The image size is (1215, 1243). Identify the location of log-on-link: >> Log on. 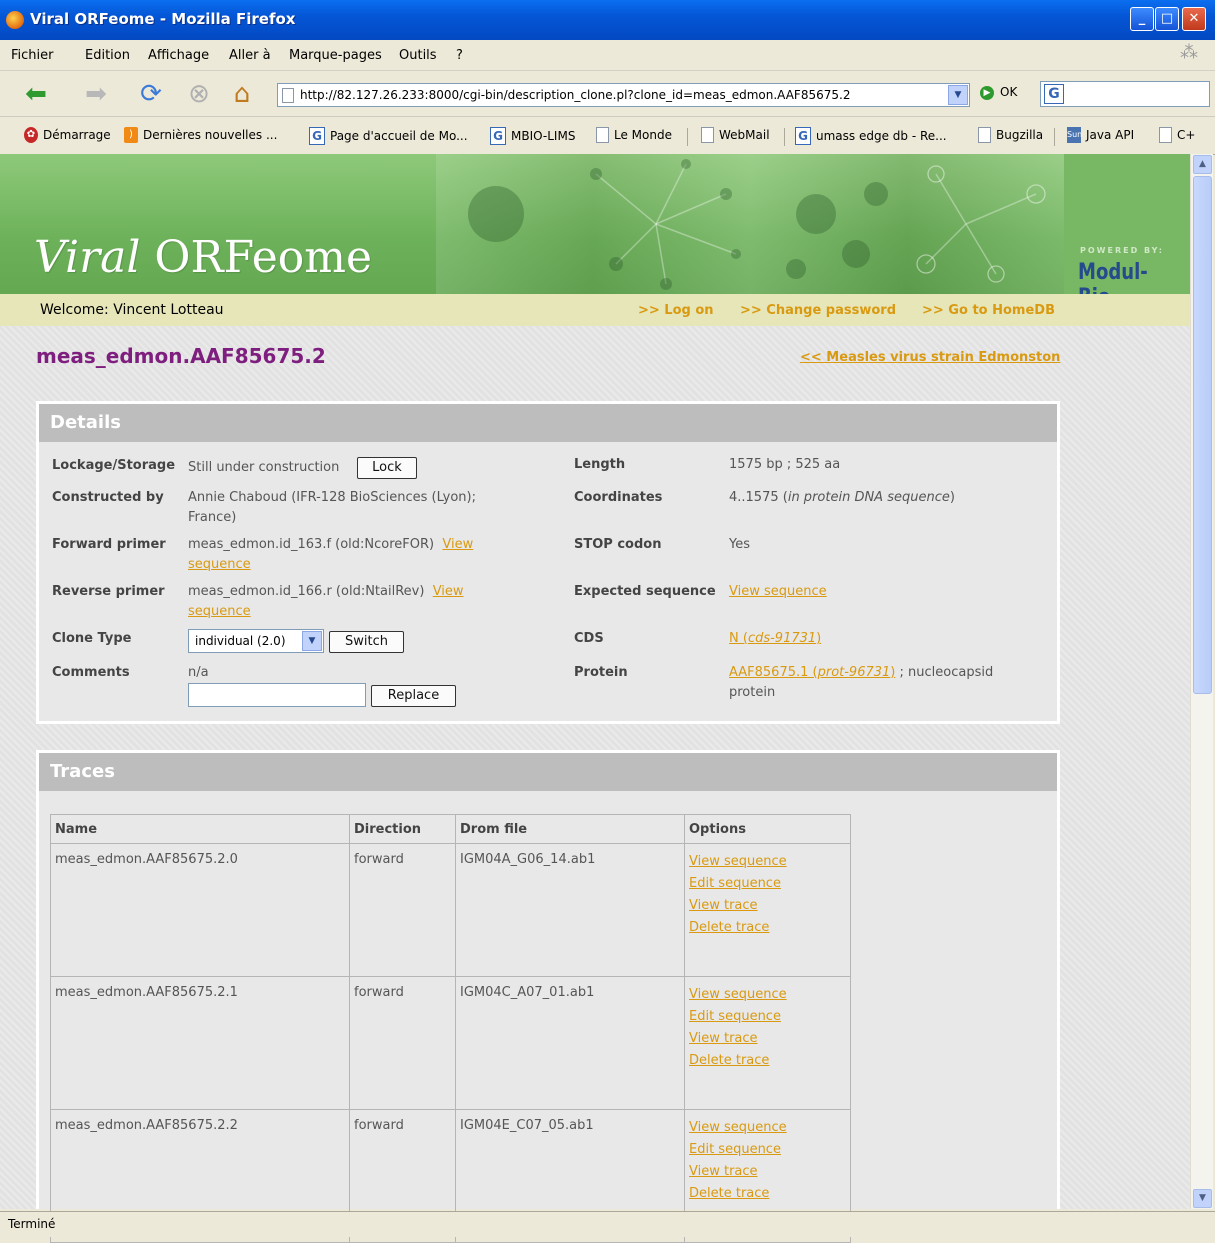
(676, 310).